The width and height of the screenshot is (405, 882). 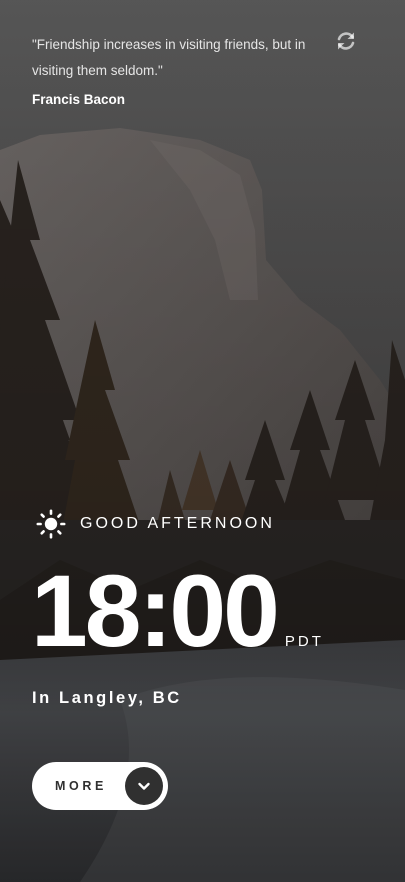 I want to click on clock: 18:00 PDT, so click(x=177, y=611).